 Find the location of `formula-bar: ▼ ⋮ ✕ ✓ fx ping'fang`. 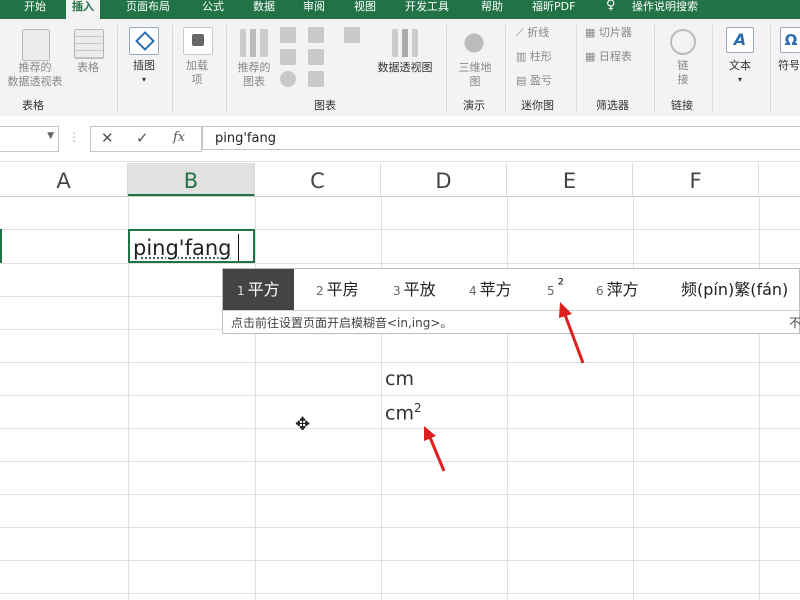

formula-bar: ▼ ⋮ ✕ ✓ fx ping'fang is located at coordinates (400, 139).